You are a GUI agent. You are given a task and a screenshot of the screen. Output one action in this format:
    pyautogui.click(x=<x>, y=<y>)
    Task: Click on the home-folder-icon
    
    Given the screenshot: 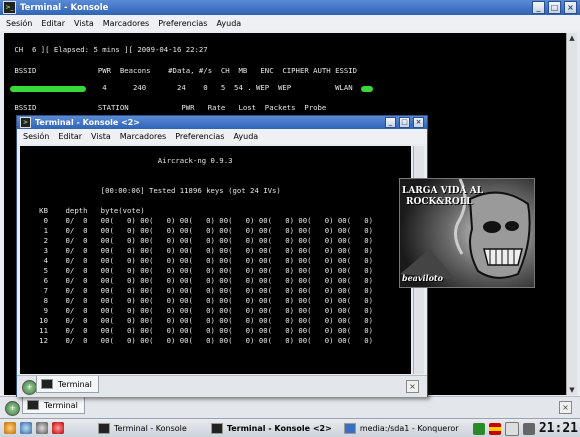 What is the action you would take?
    pyautogui.click(x=26, y=428)
    